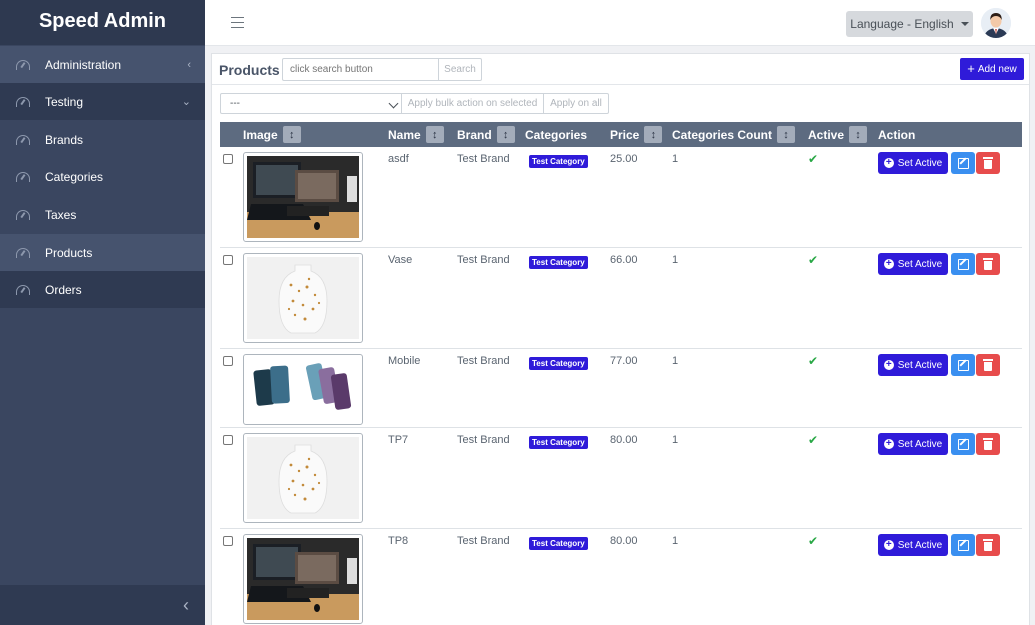  What do you see at coordinates (838, 134) in the screenshot?
I see `column-header-active: Active ↕` at bounding box center [838, 134].